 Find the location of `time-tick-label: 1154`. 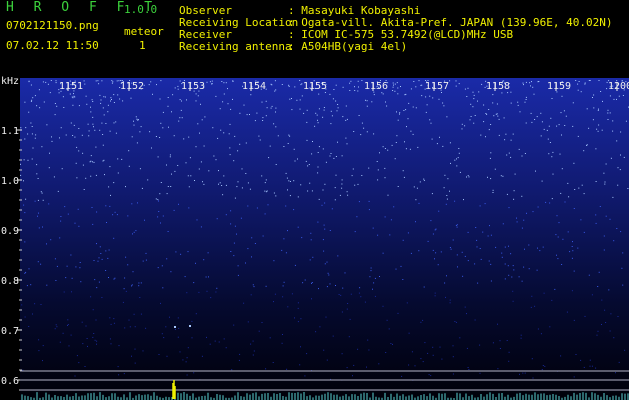

time-tick-label: 1154 is located at coordinates (254, 86).